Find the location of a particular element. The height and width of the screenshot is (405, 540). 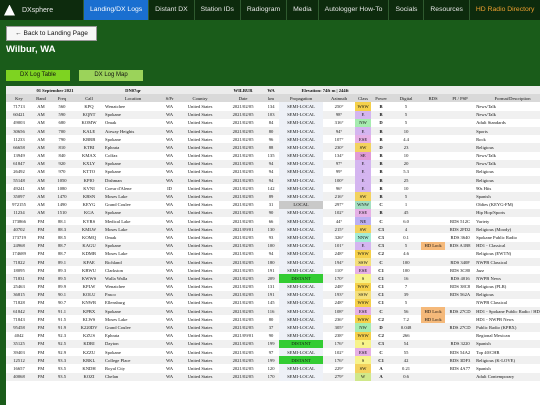

column-header-power: Power is located at coordinates (381, 98).